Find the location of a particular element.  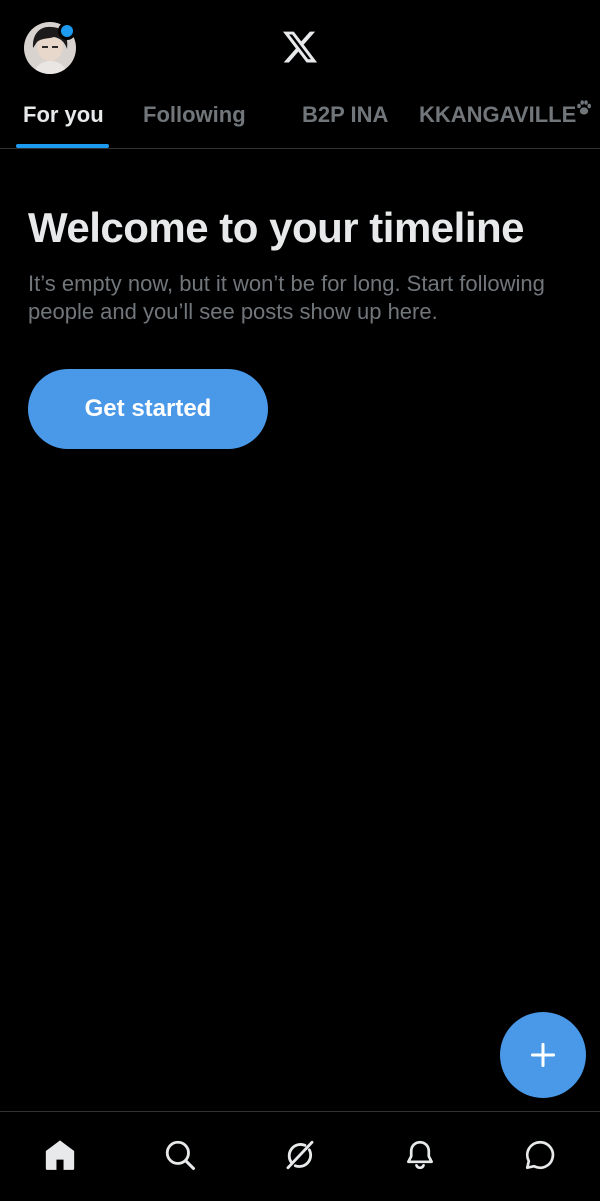

nav-search is located at coordinates (180, 1155).